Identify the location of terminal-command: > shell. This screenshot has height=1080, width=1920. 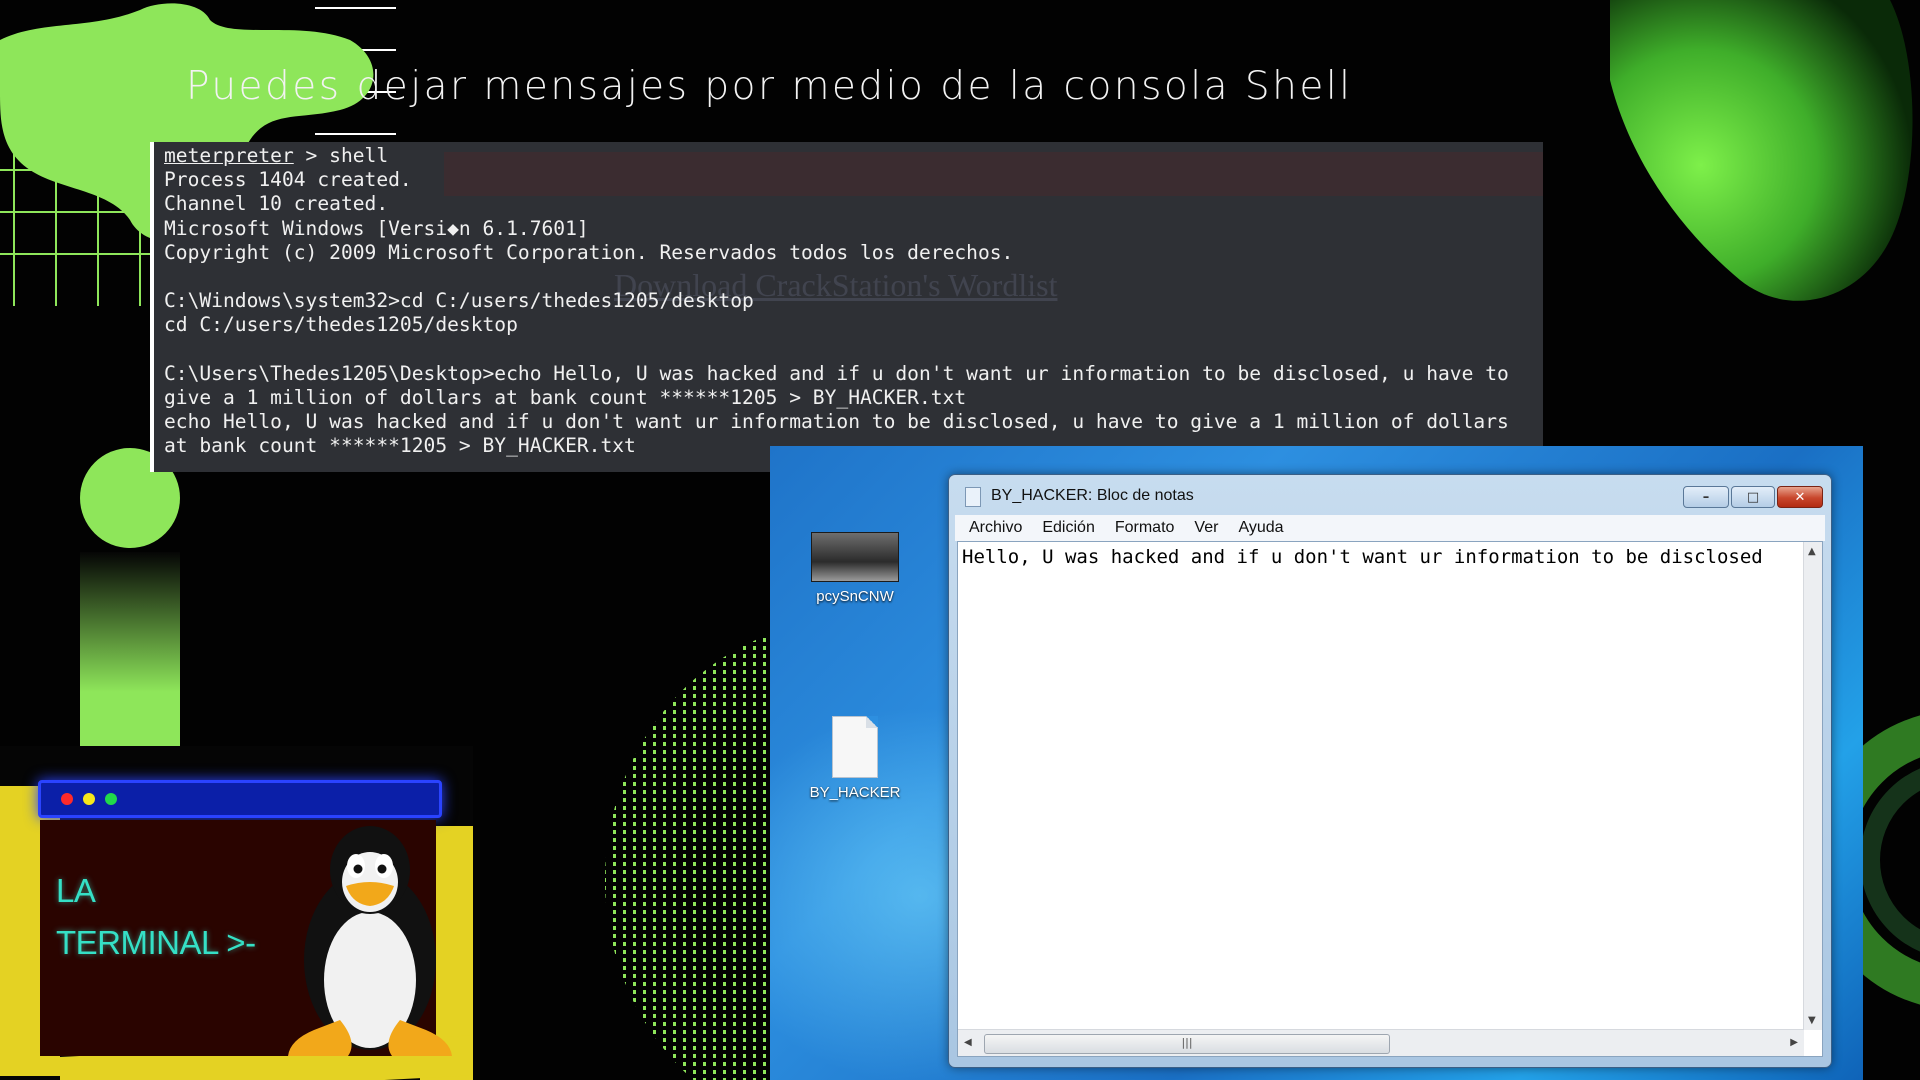
(341, 155).